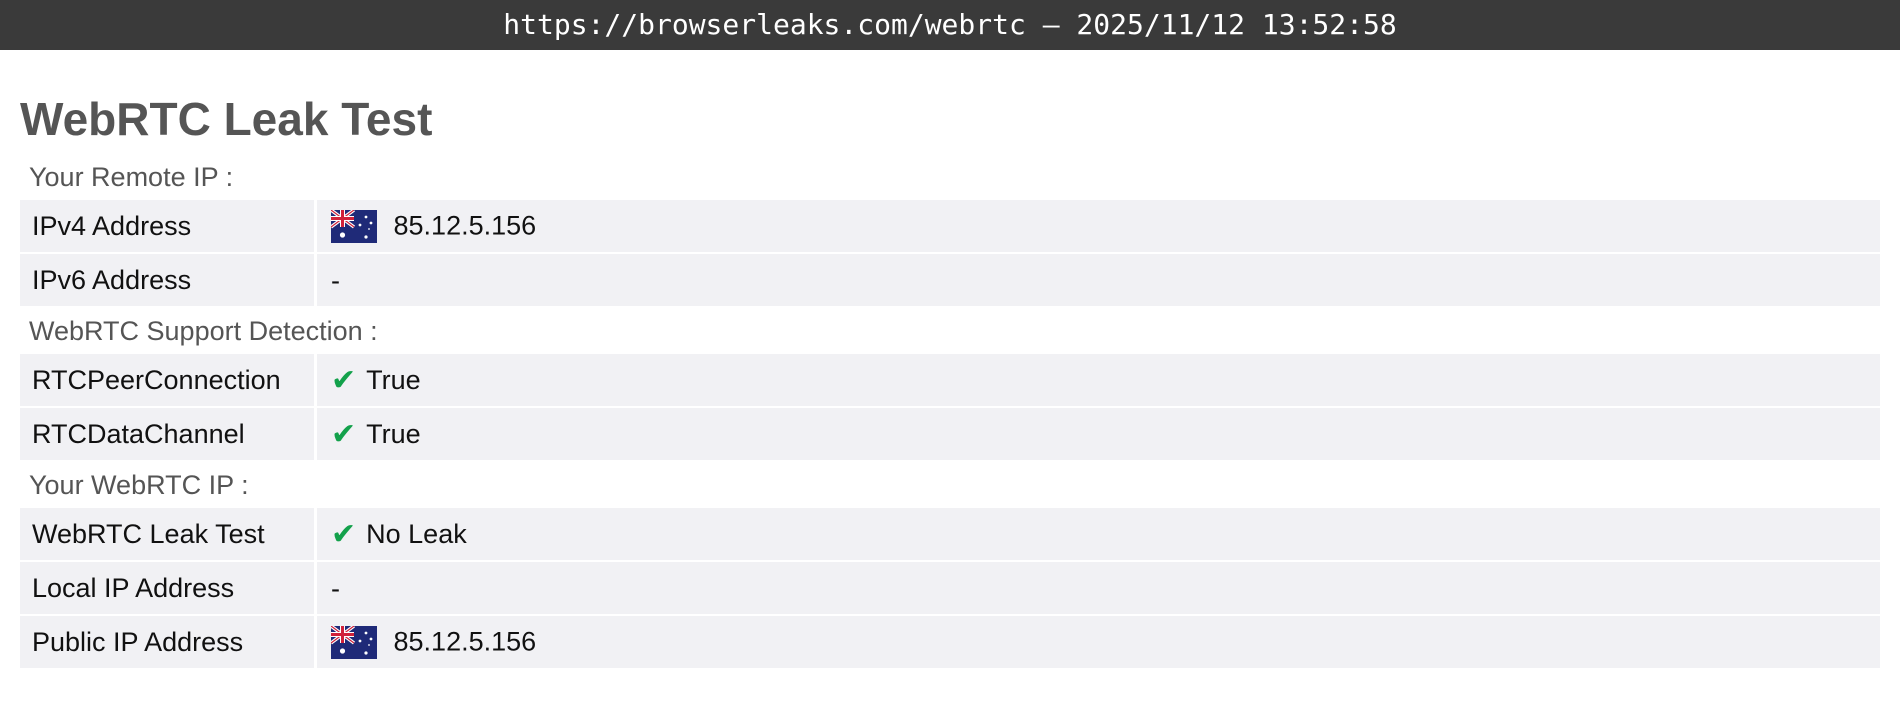 This screenshot has width=1900, height=714. I want to click on row-key-public-ip: Public IP Address, so click(168, 643).